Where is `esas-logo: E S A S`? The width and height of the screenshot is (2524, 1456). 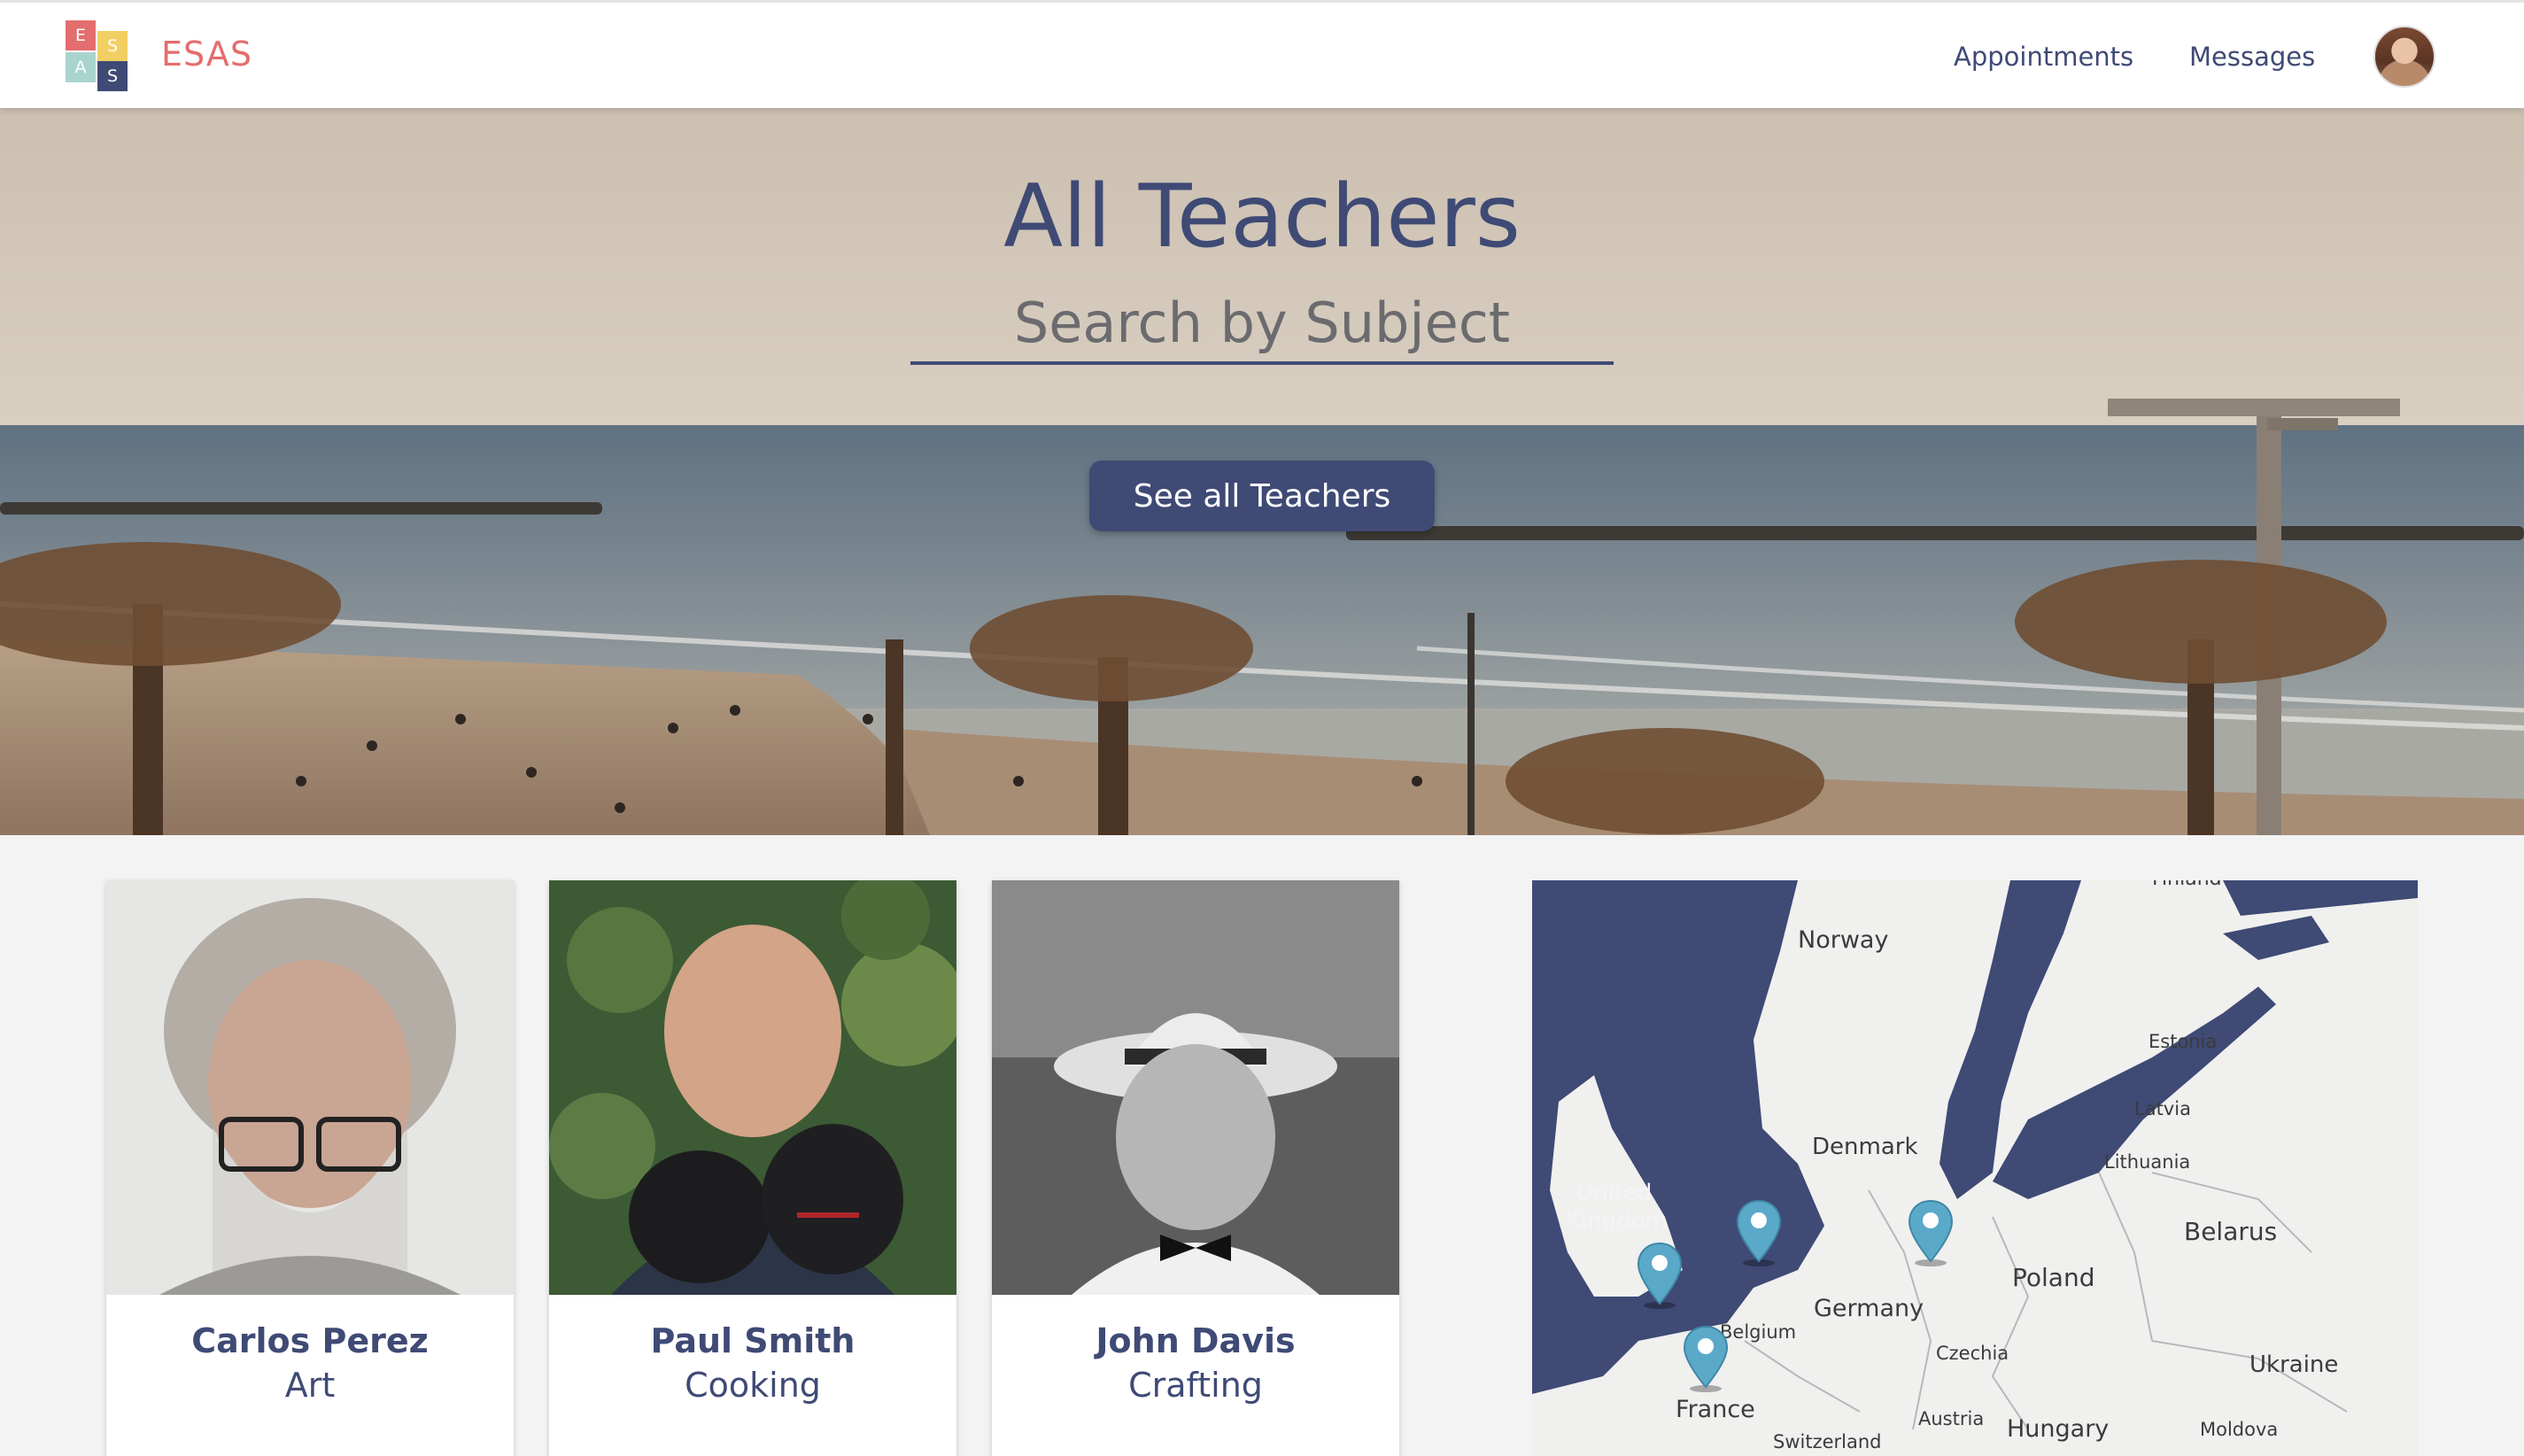 esas-logo: E S A S is located at coordinates (97, 55).